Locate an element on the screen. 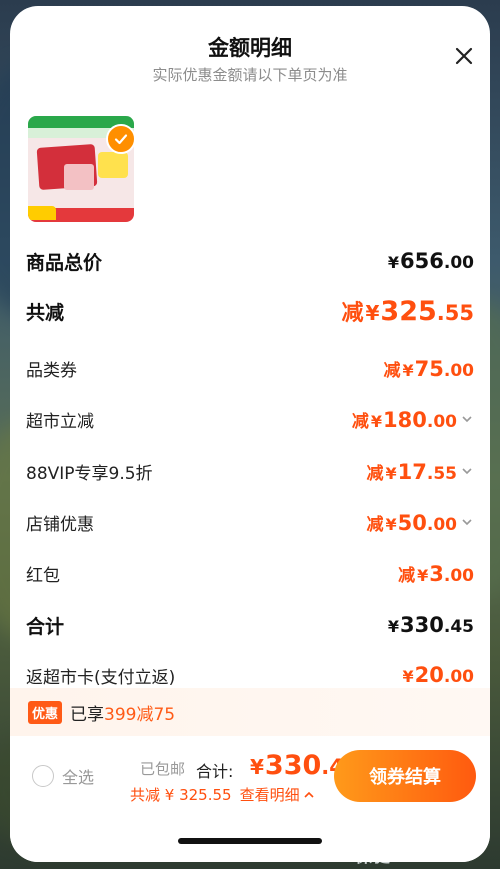 Image resolution: width=500 pixels, height=869 pixels. promo-text: 已享 is located at coordinates (87, 714).